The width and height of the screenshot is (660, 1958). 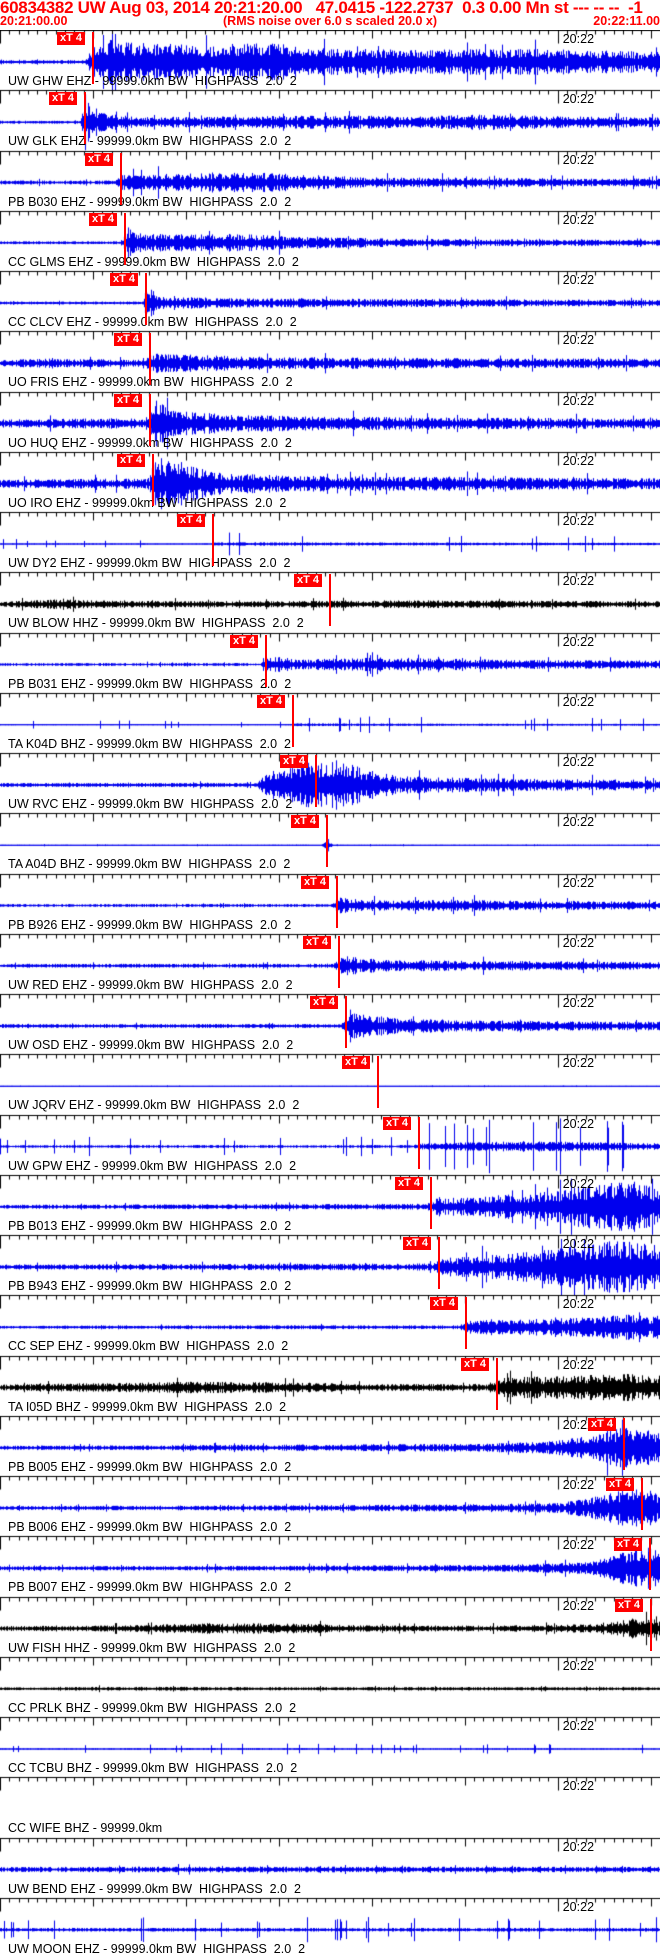 What do you see at coordinates (602, 1424) in the screenshot?
I see `pick-flag-pb-b005-ehz: xT 4` at bounding box center [602, 1424].